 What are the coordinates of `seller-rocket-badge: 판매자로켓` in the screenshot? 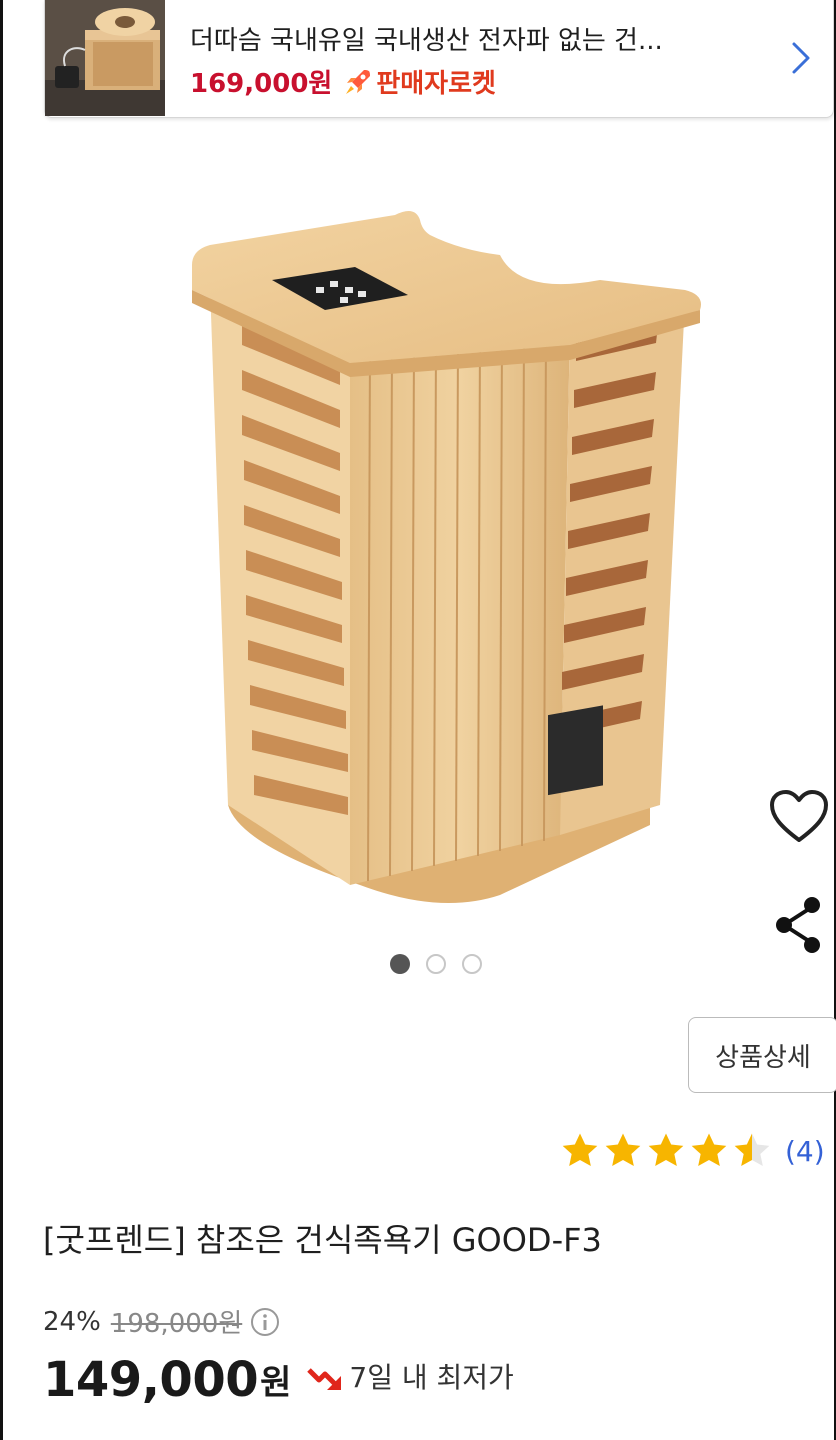 It's located at (436, 84).